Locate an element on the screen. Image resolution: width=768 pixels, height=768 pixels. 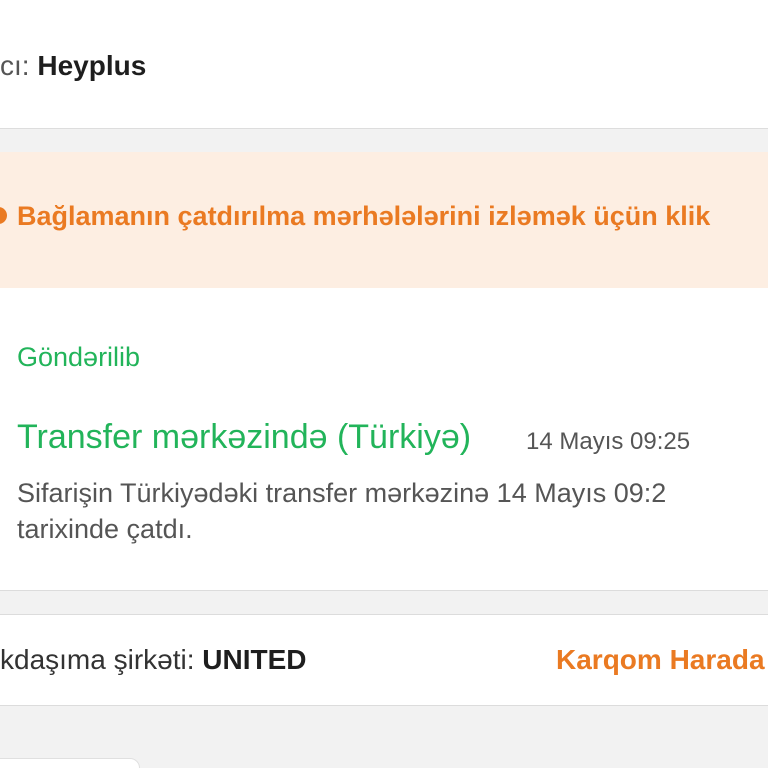
carrier-info: kdaşıma şirkəti: UNITED is located at coordinates (153, 660).